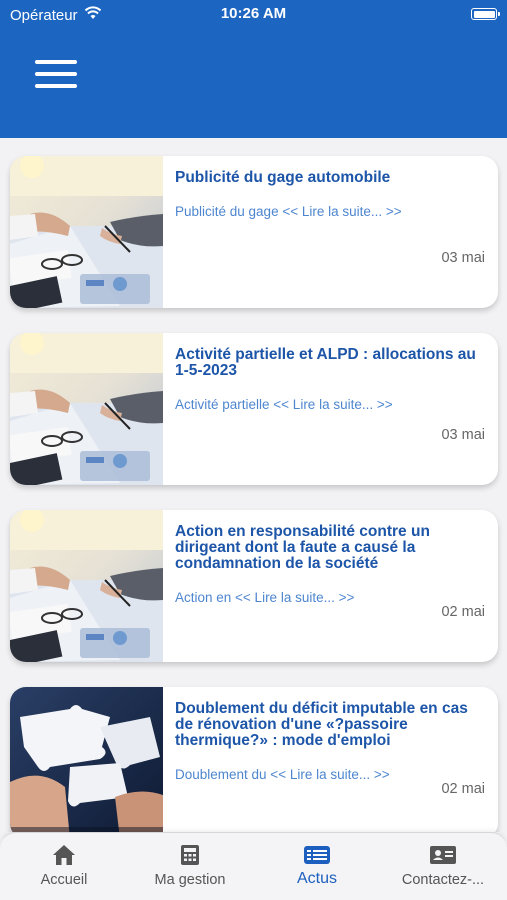 The width and height of the screenshot is (507, 900). Describe the element at coordinates (56, 74) in the screenshot. I see `hamburger-menu-icon` at that location.